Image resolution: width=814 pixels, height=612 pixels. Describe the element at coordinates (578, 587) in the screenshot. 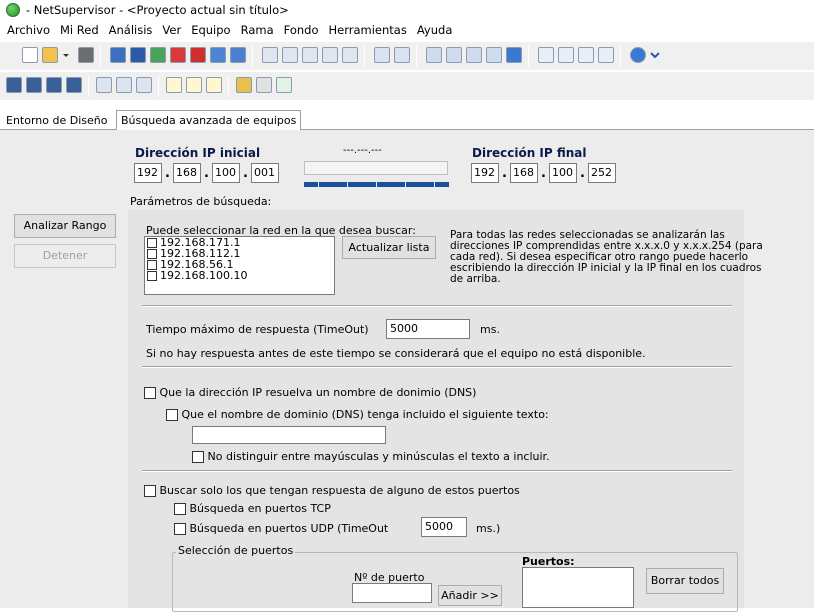

I see `ports-list` at that location.